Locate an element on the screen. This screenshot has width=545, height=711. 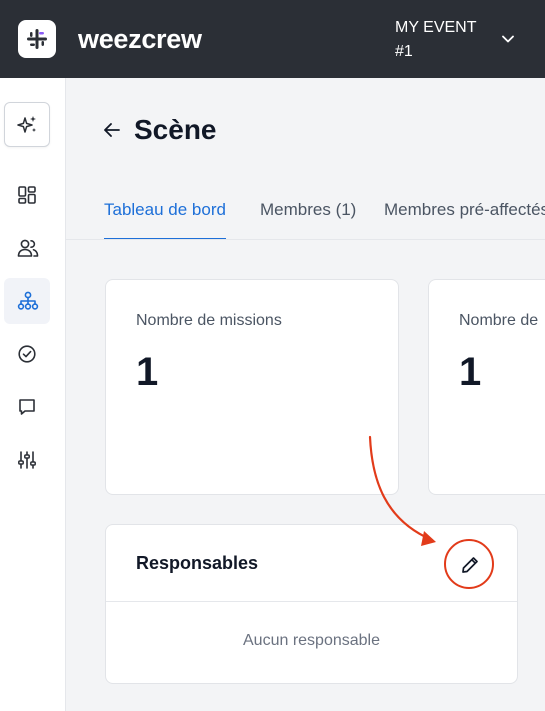
dashboard-icon is located at coordinates (27, 195).